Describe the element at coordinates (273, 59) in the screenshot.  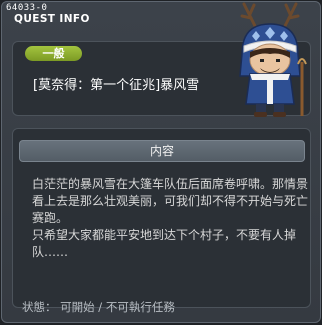
I see `character-portrait` at that location.